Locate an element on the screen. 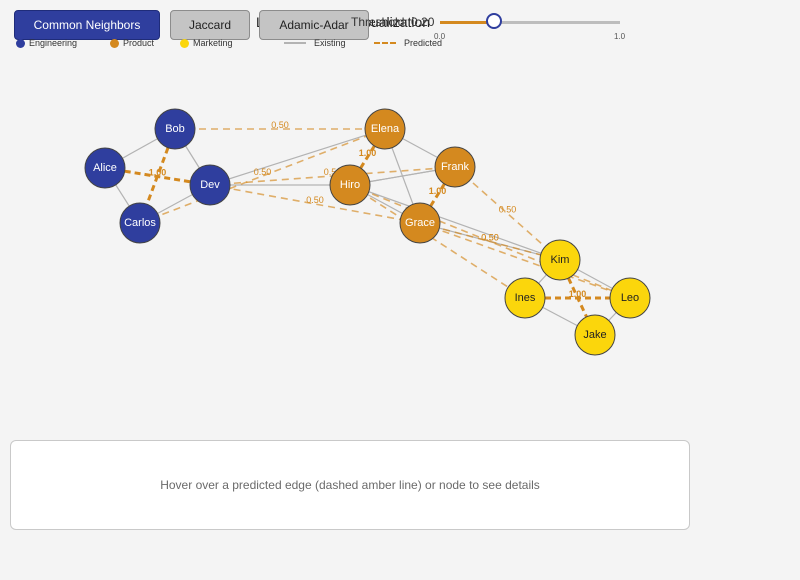  node-label: Alice is located at coordinates (105, 168).